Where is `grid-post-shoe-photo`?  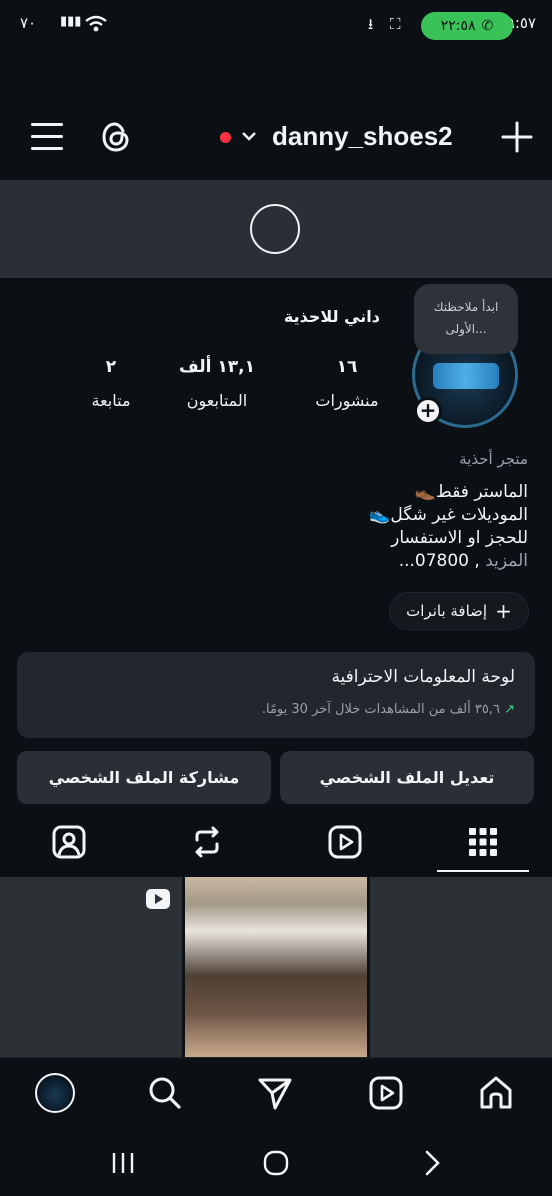 grid-post-shoe-photo is located at coordinates (276, 967).